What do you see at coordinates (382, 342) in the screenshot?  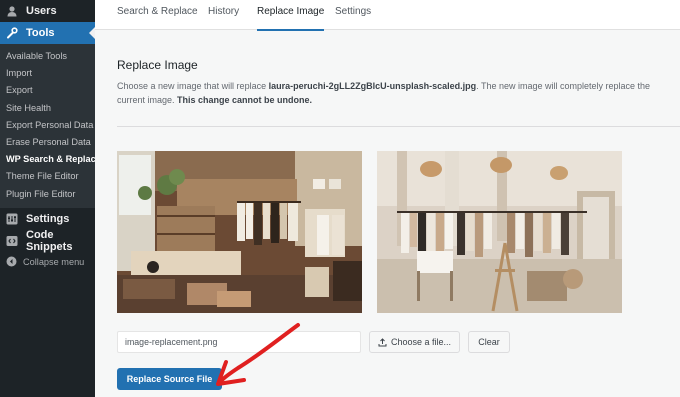 I see `upload-icon` at bounding box center [382, 342].